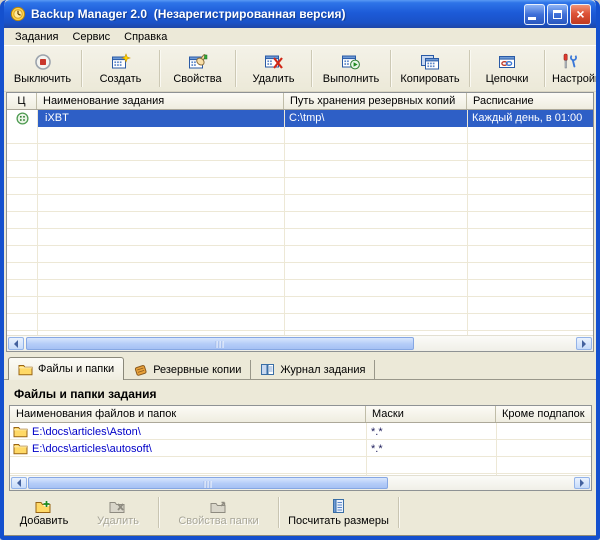 The height and width of the screenshot is (540, 600). Describe the element at coordinates (22, 101) in the screenshot. I see `col-header-target: Ц` at that location.